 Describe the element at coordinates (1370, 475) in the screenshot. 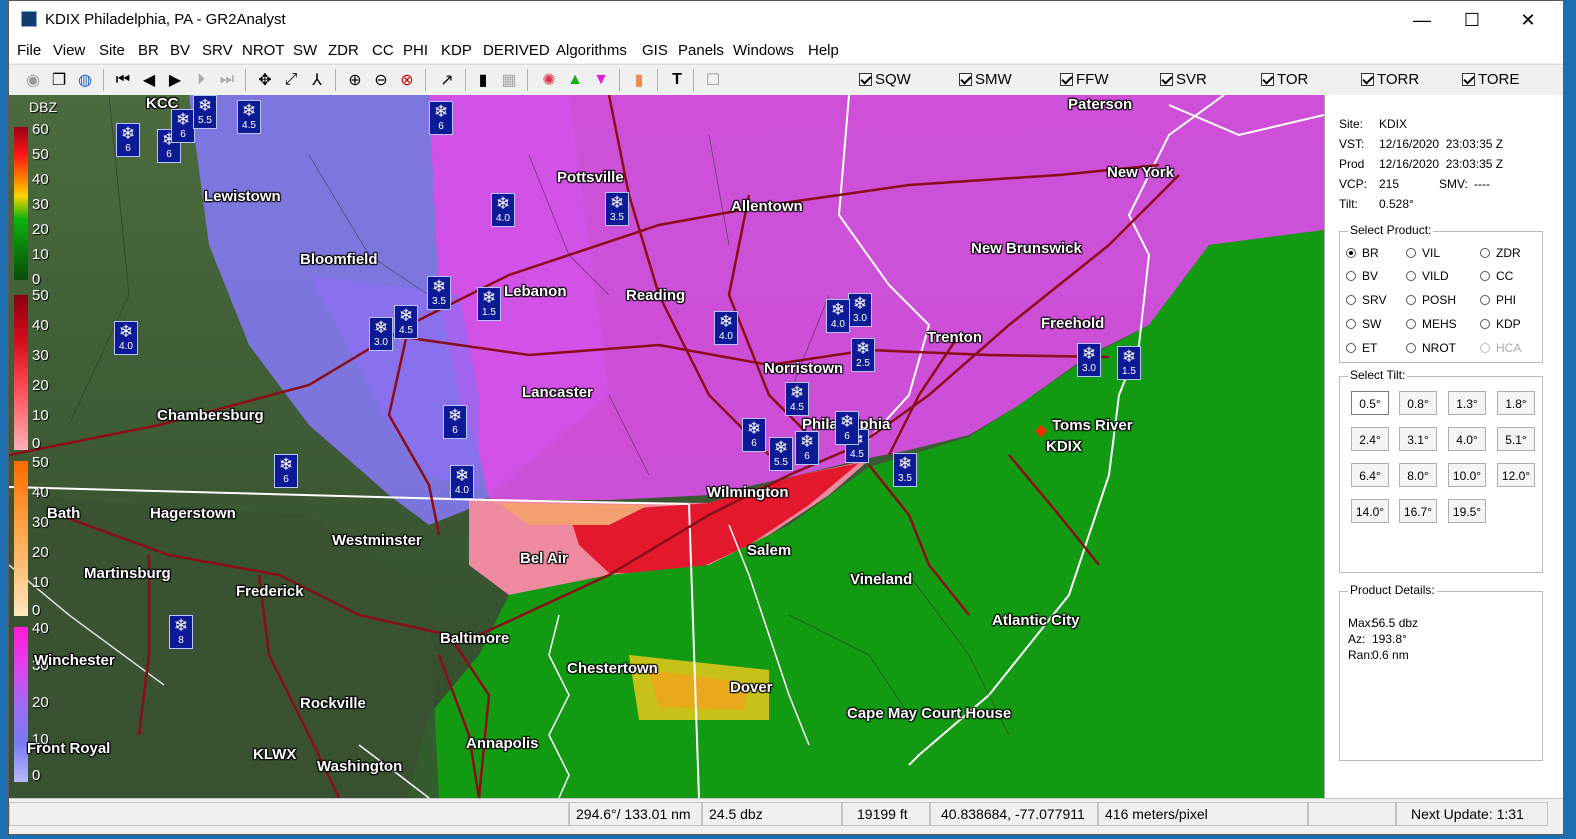

I see `tilt-button: 6.4°` at that location.